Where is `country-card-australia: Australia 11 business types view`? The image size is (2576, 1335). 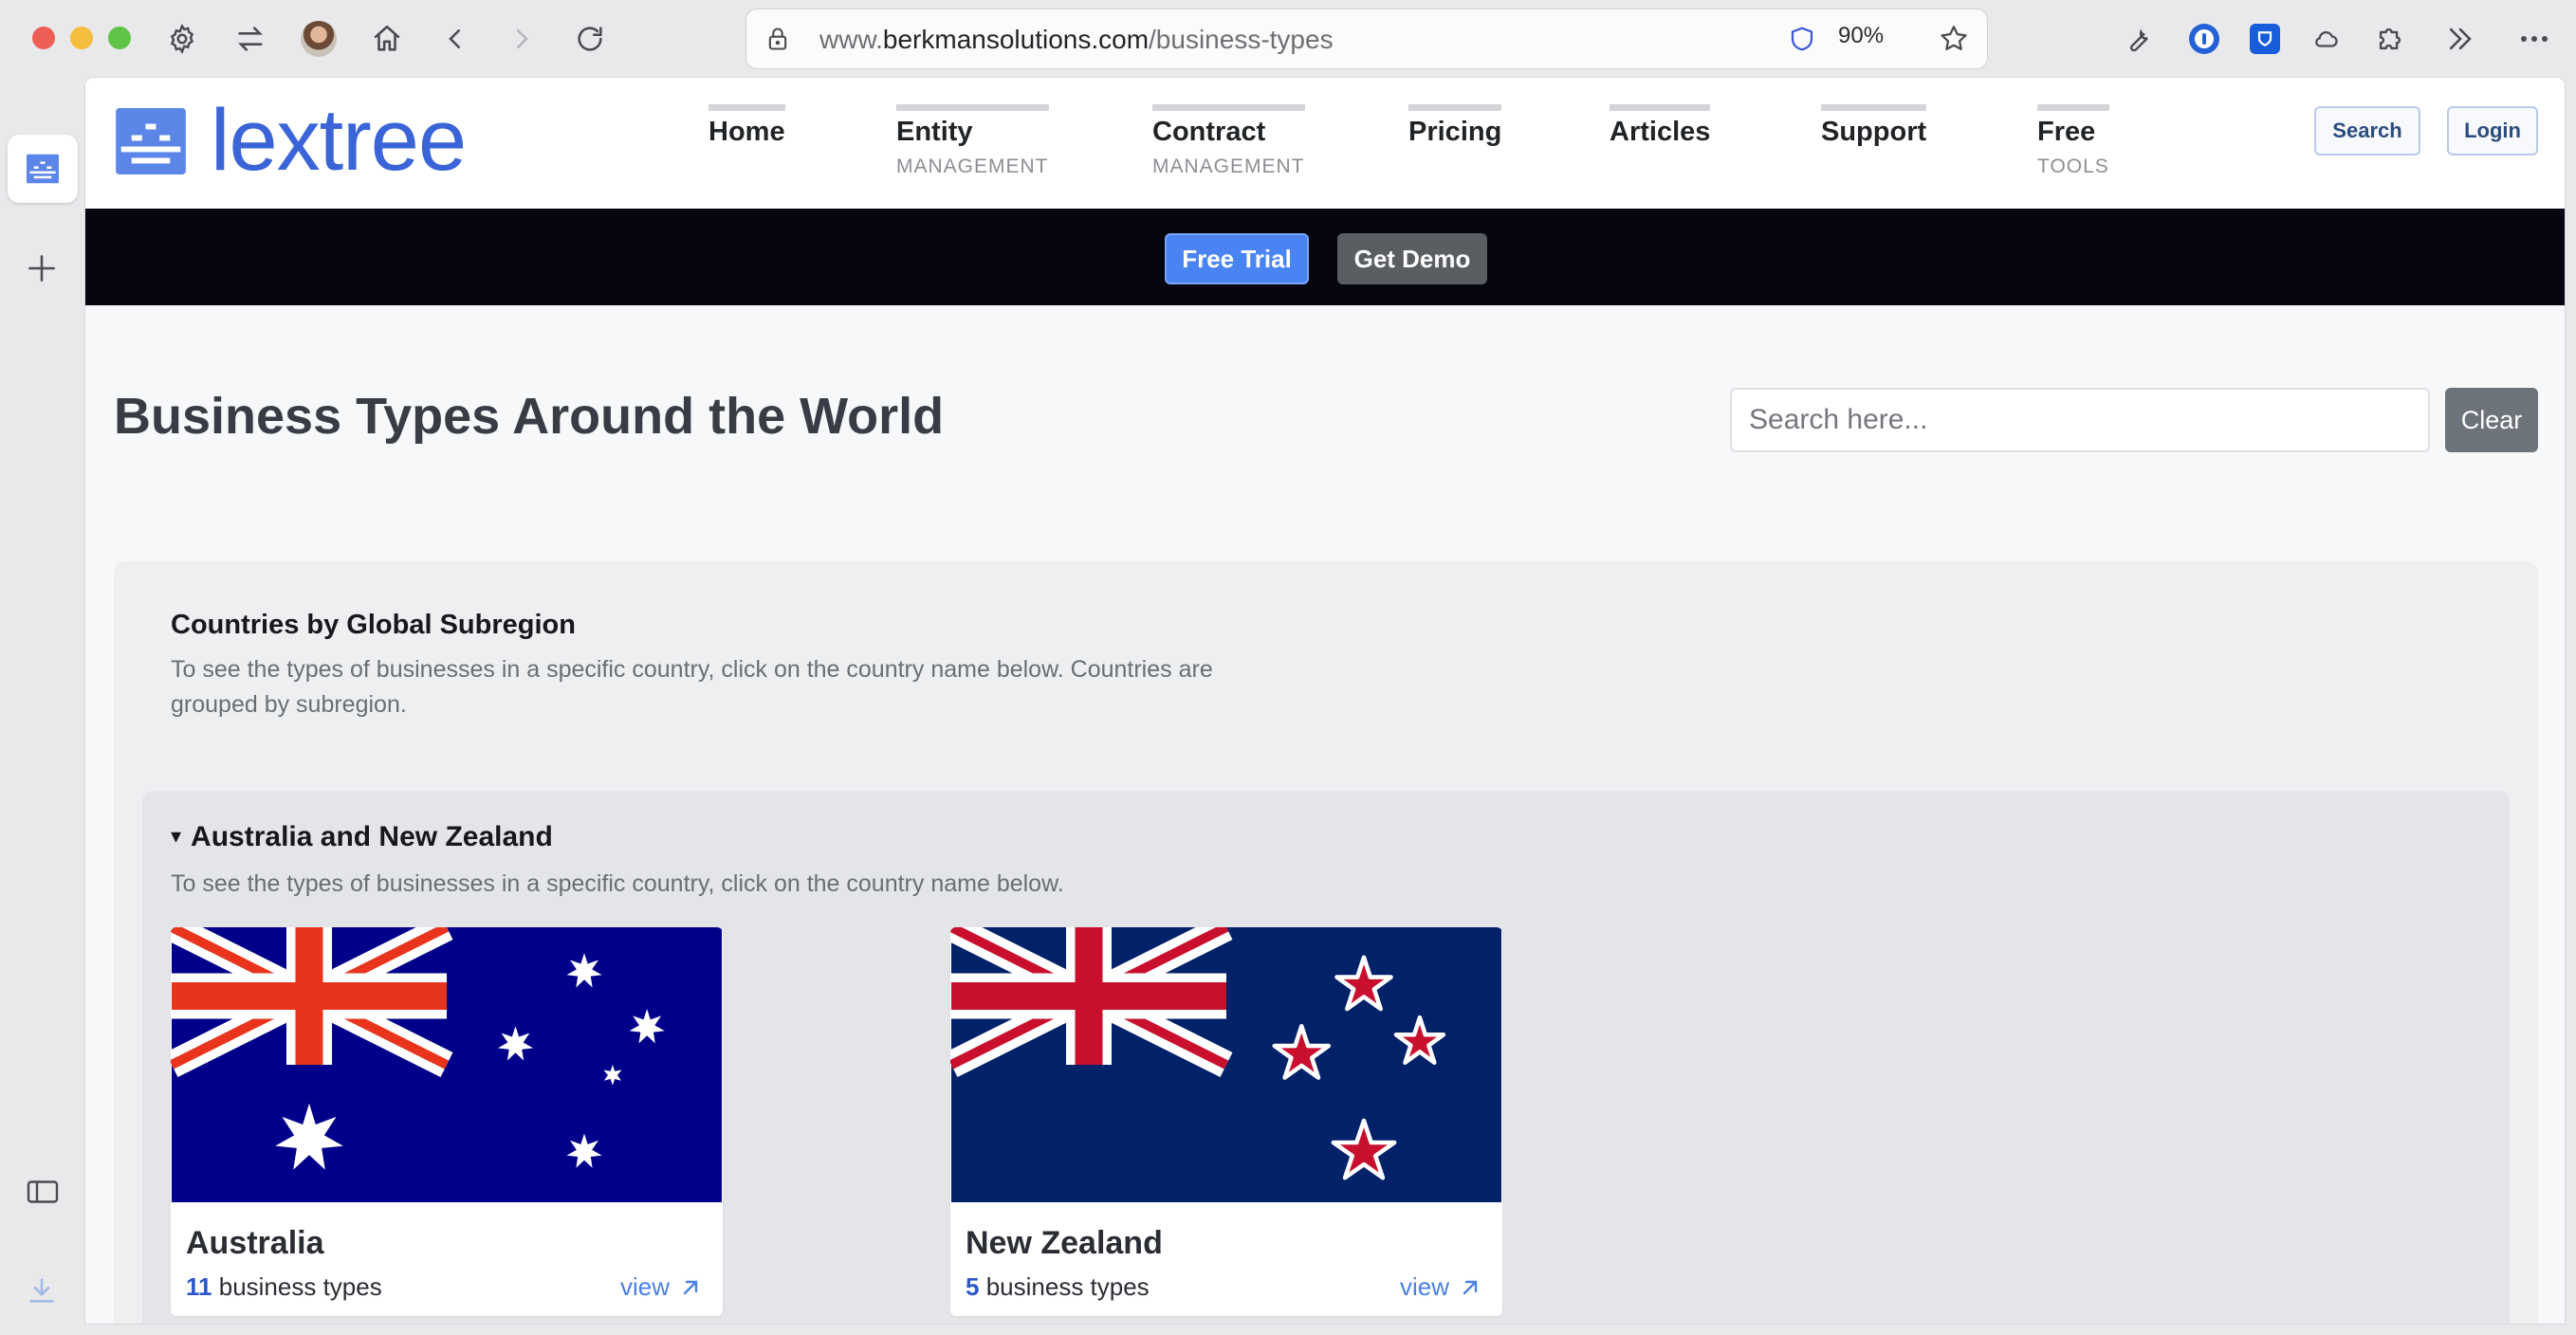 country-card-australia: Australia 11 business types view is located at coordinates (447, 1121).